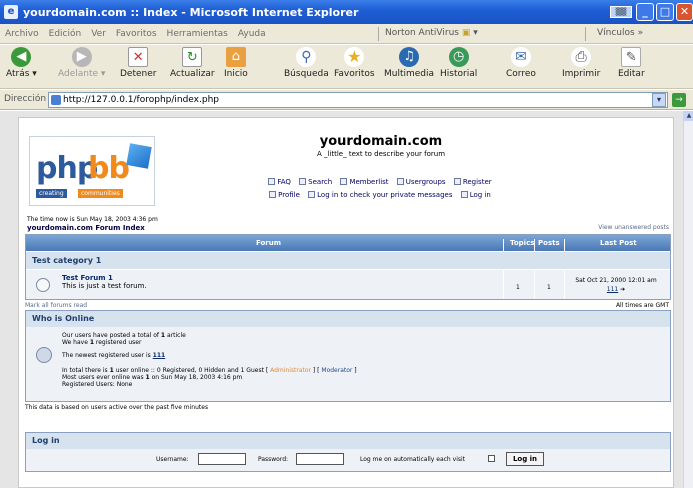  I want to click on category-name: Test category 1, so click(67, 260).